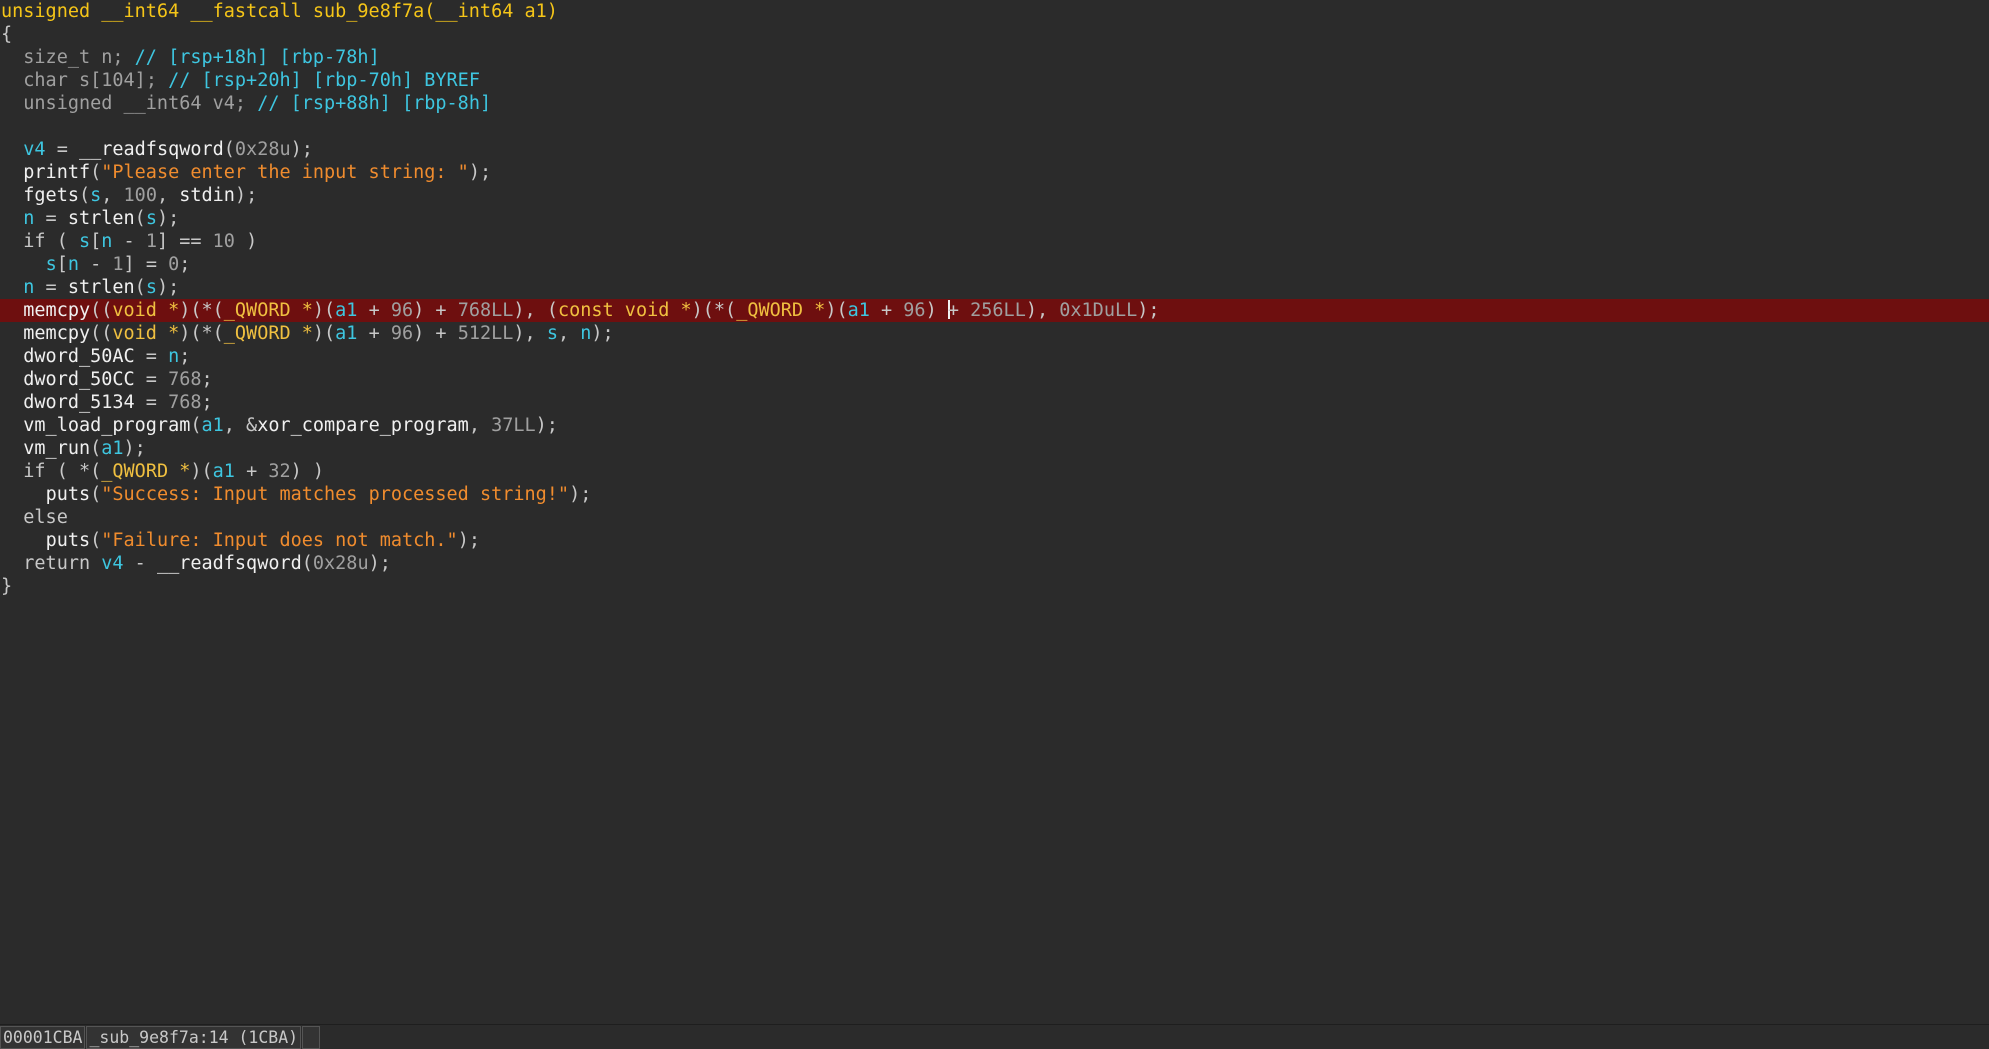 The height and width of the screenshot is (1049, 1989). Describe the element at coordinates (112, 80) in the screenshot. I see `decl-name: s[104]` at that location.